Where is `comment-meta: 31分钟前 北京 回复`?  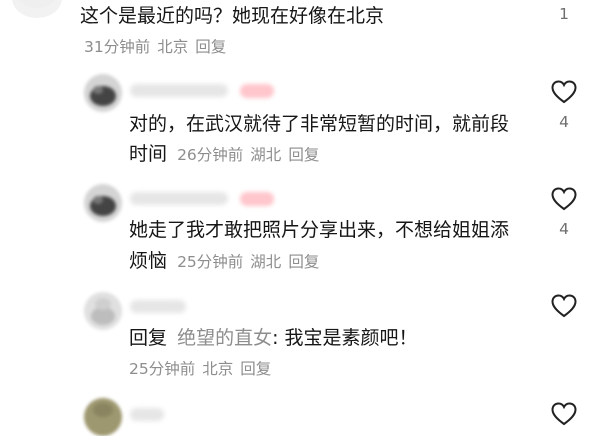 comment-meta: 31分钟前 北京 回复 is located at coordinates (155, 47).